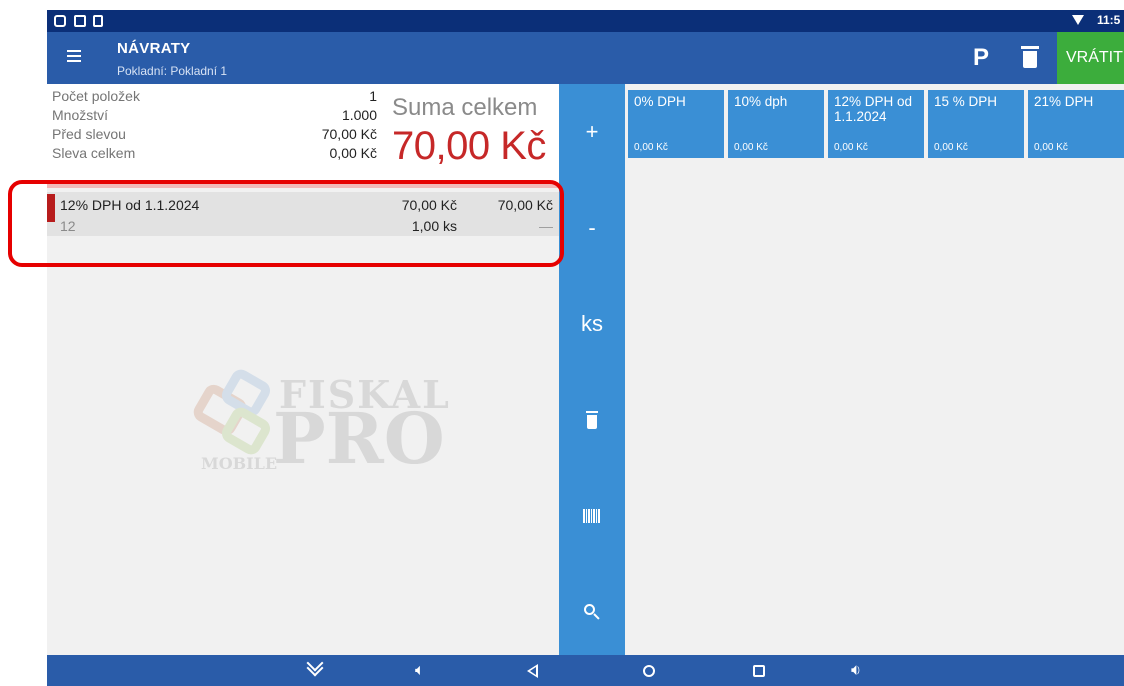 Image resolution: width=1124 pixels, height=686 pixels. Describe the element at coordinates (585, 670) in the screenshot. I see `android-nav-bar: 🔈︎ 🔉︎` at that location.